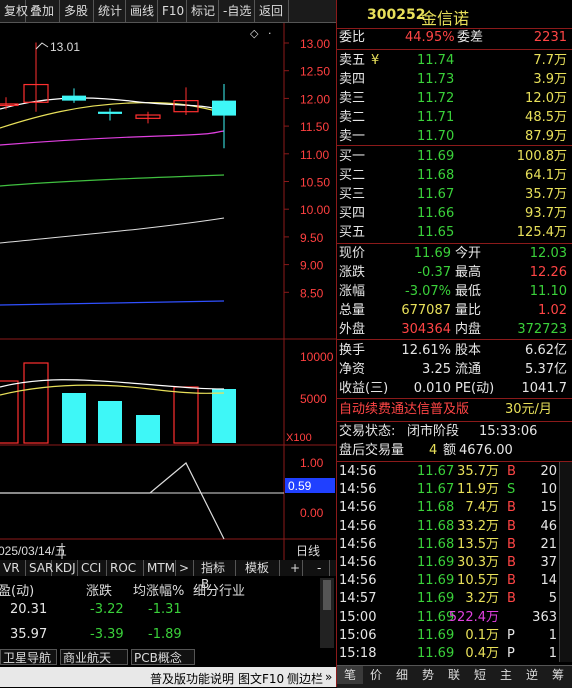  Describe the element at coordinates (112, 230) in the screenshot. I see `ma60-line` at that location.